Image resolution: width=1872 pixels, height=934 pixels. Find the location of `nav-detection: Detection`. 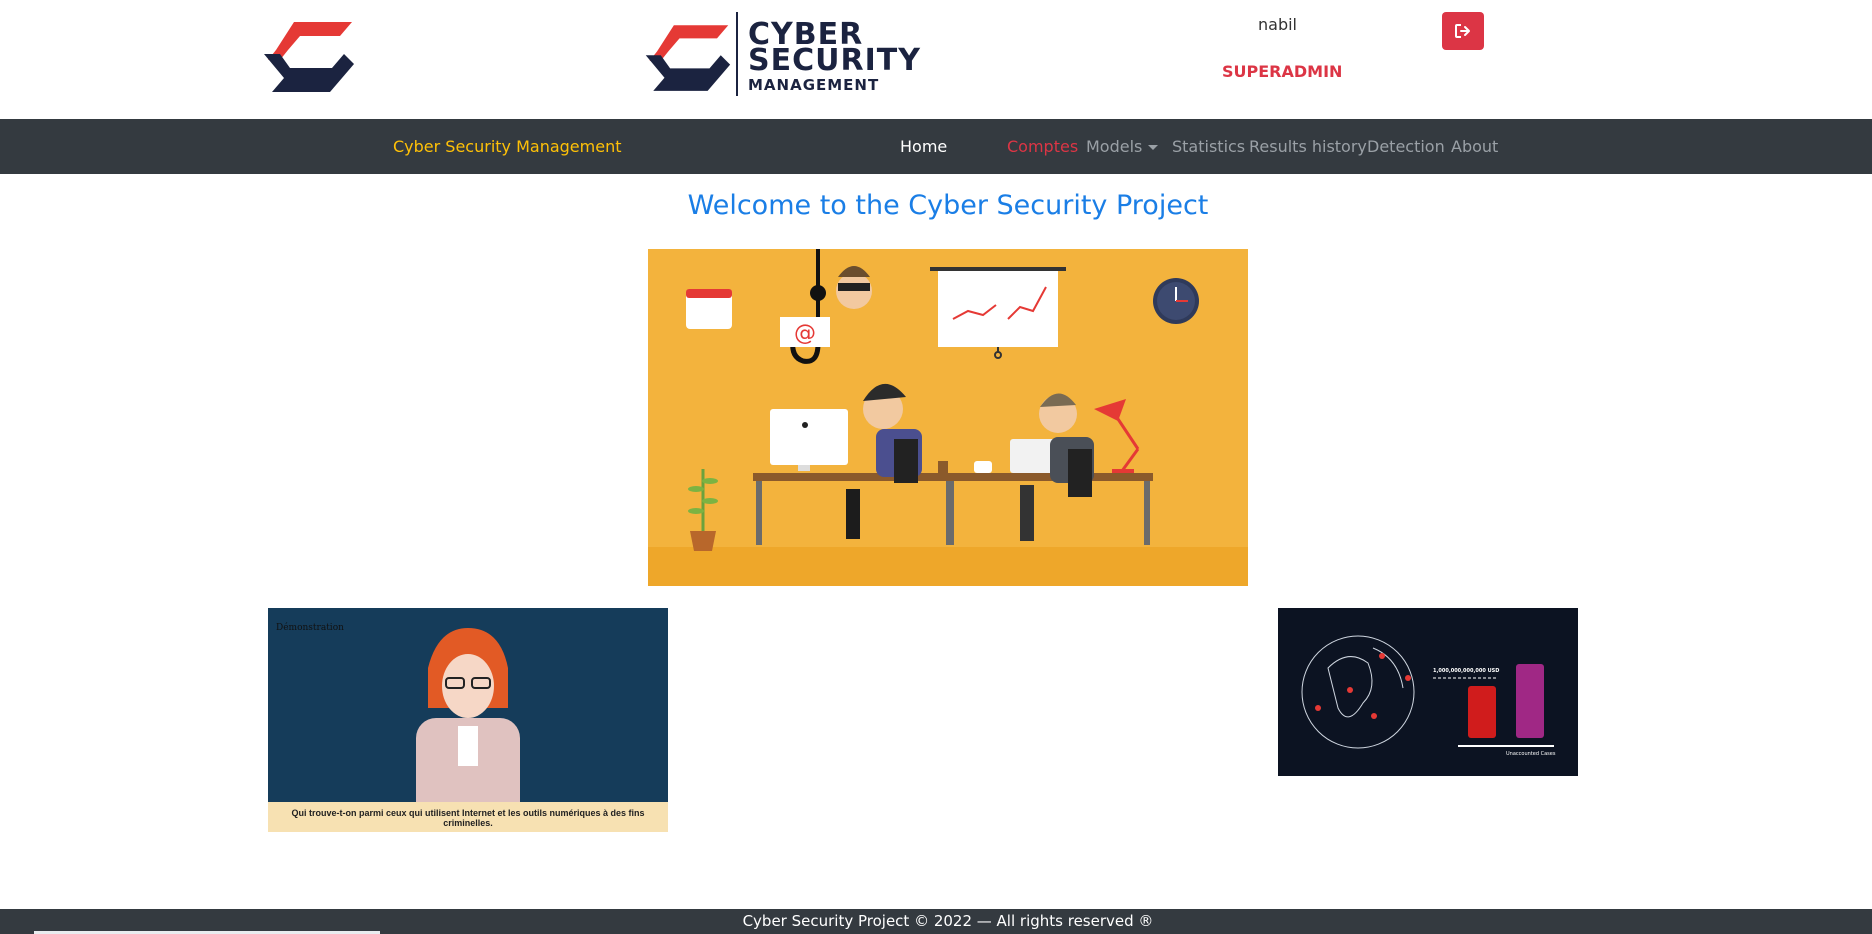

nav-detection: Detection is located at coordinates (1406, 146).